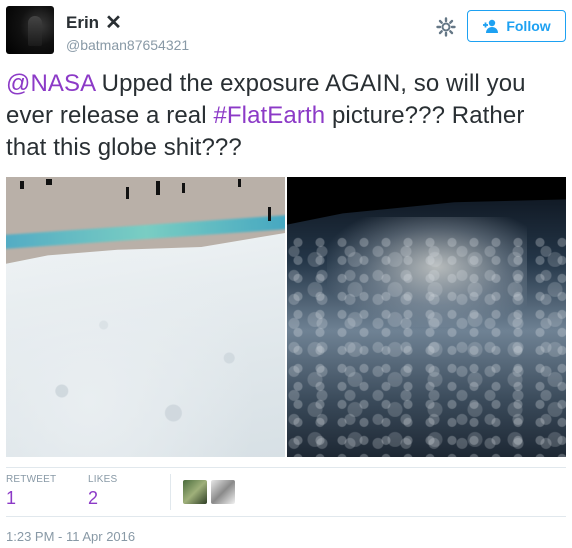 Image resolution: width=572 pixels, height=548 pixels. I want to click on retweet-stat: RETWEET 1, so click(47, 491).